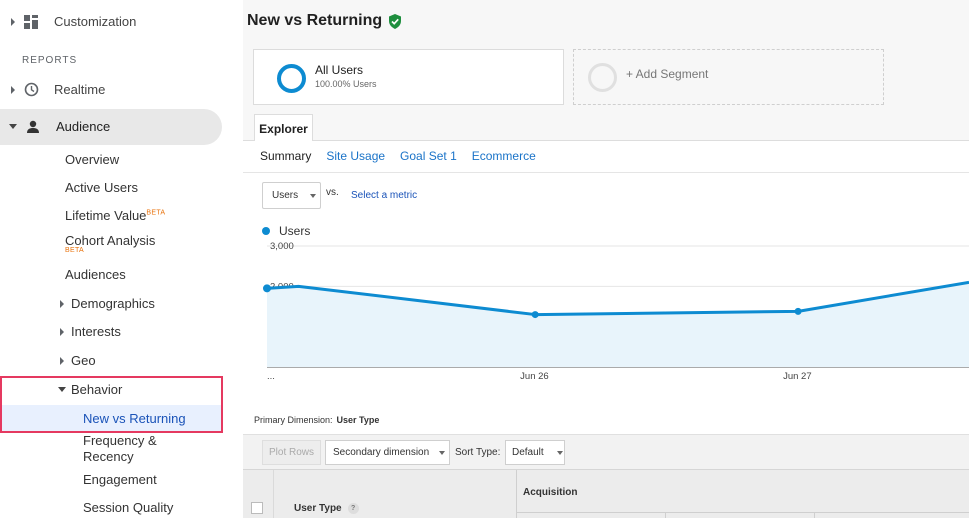  I want to click on legend-dot-icon, so click(266, 231).